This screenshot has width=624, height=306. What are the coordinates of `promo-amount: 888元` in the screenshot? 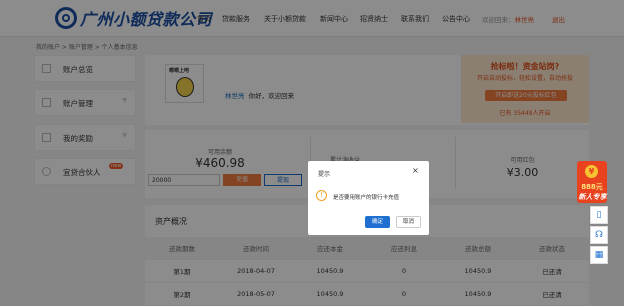 It's located at (592, 187).